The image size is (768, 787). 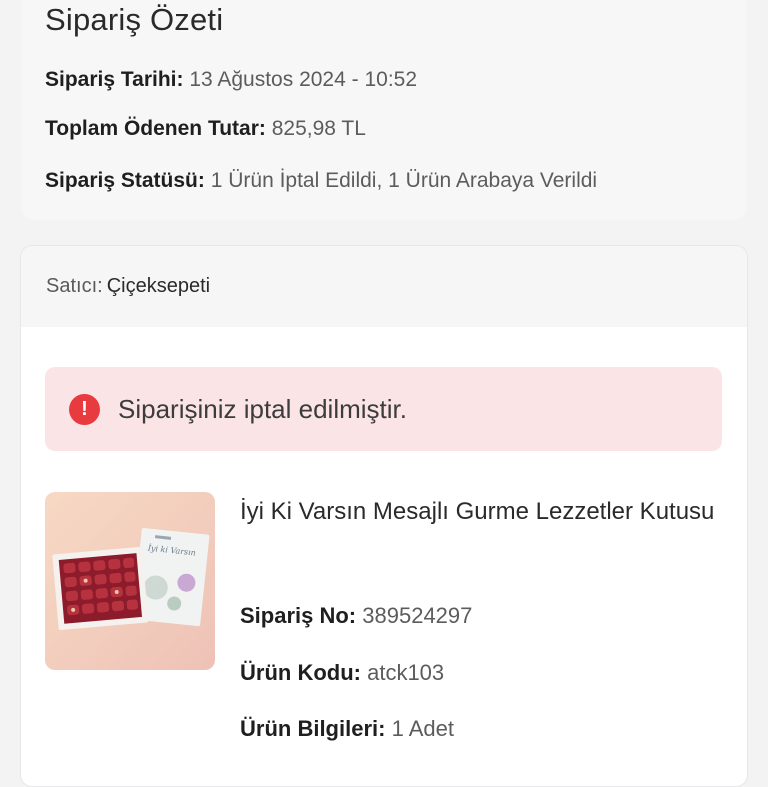 What do you see at coordinates (262, 408) in the screenshot?
I see `cancel-alert-text: Siparişiniz iptal edilmiştir.` at bounding box center [262, 408].